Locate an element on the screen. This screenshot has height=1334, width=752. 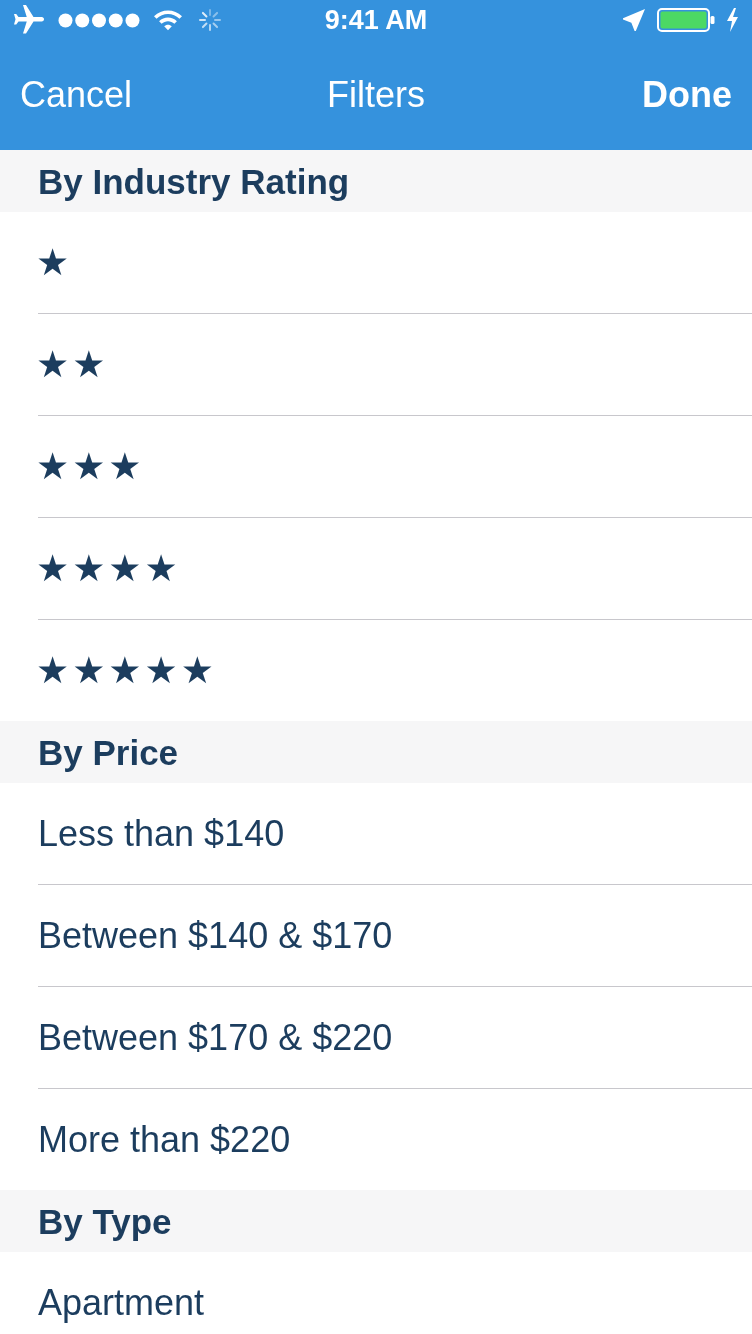
activity-spinner-icon is located at coordinates (210, 20).